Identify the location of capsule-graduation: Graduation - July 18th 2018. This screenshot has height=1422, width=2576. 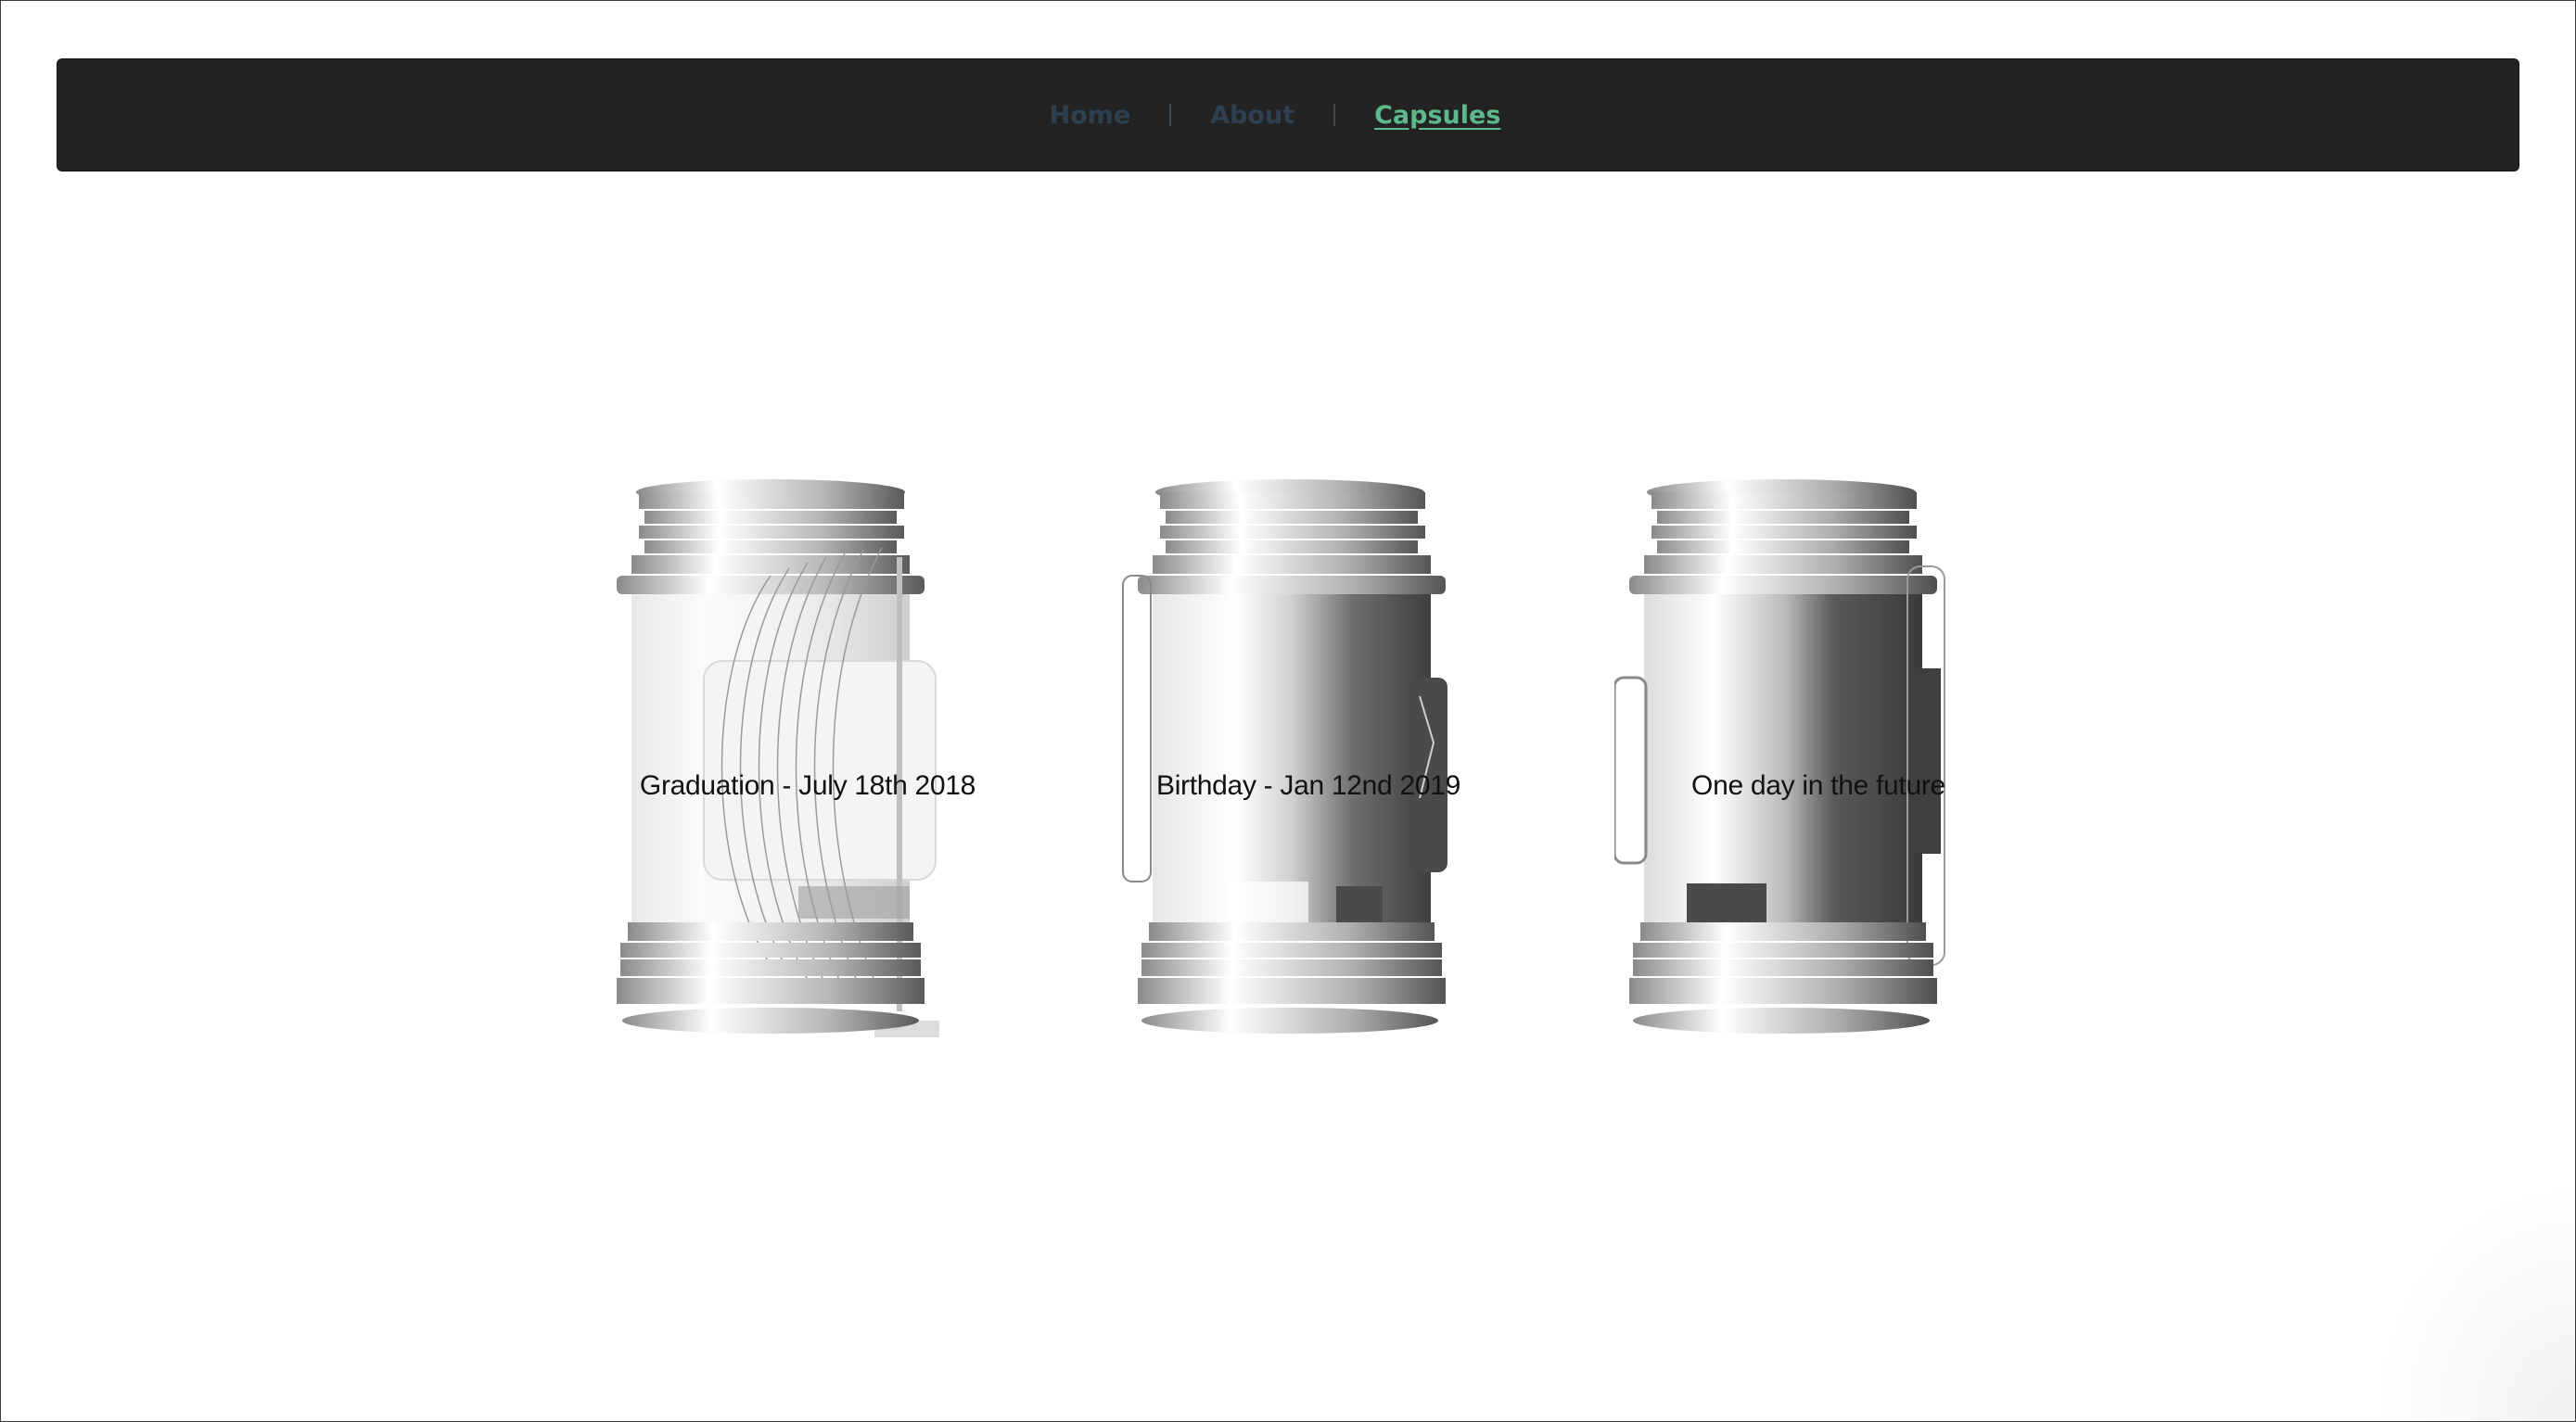
(808, 770).